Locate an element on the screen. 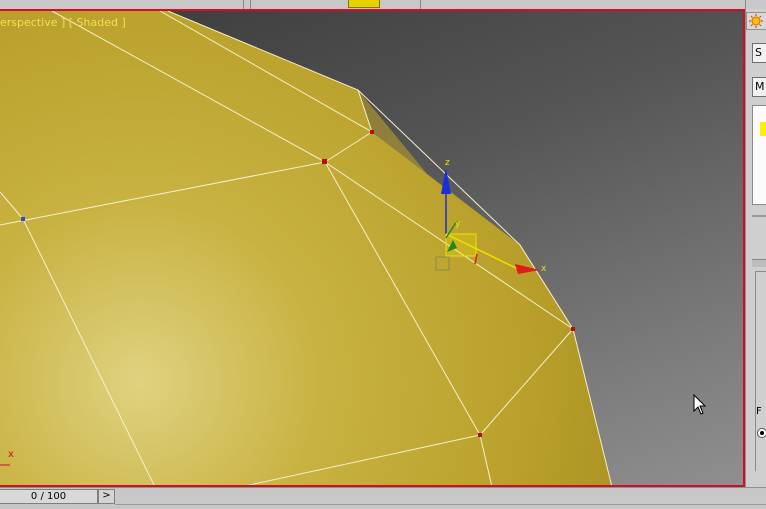  rollout-group-label: F is located at coordinates (761, 412).